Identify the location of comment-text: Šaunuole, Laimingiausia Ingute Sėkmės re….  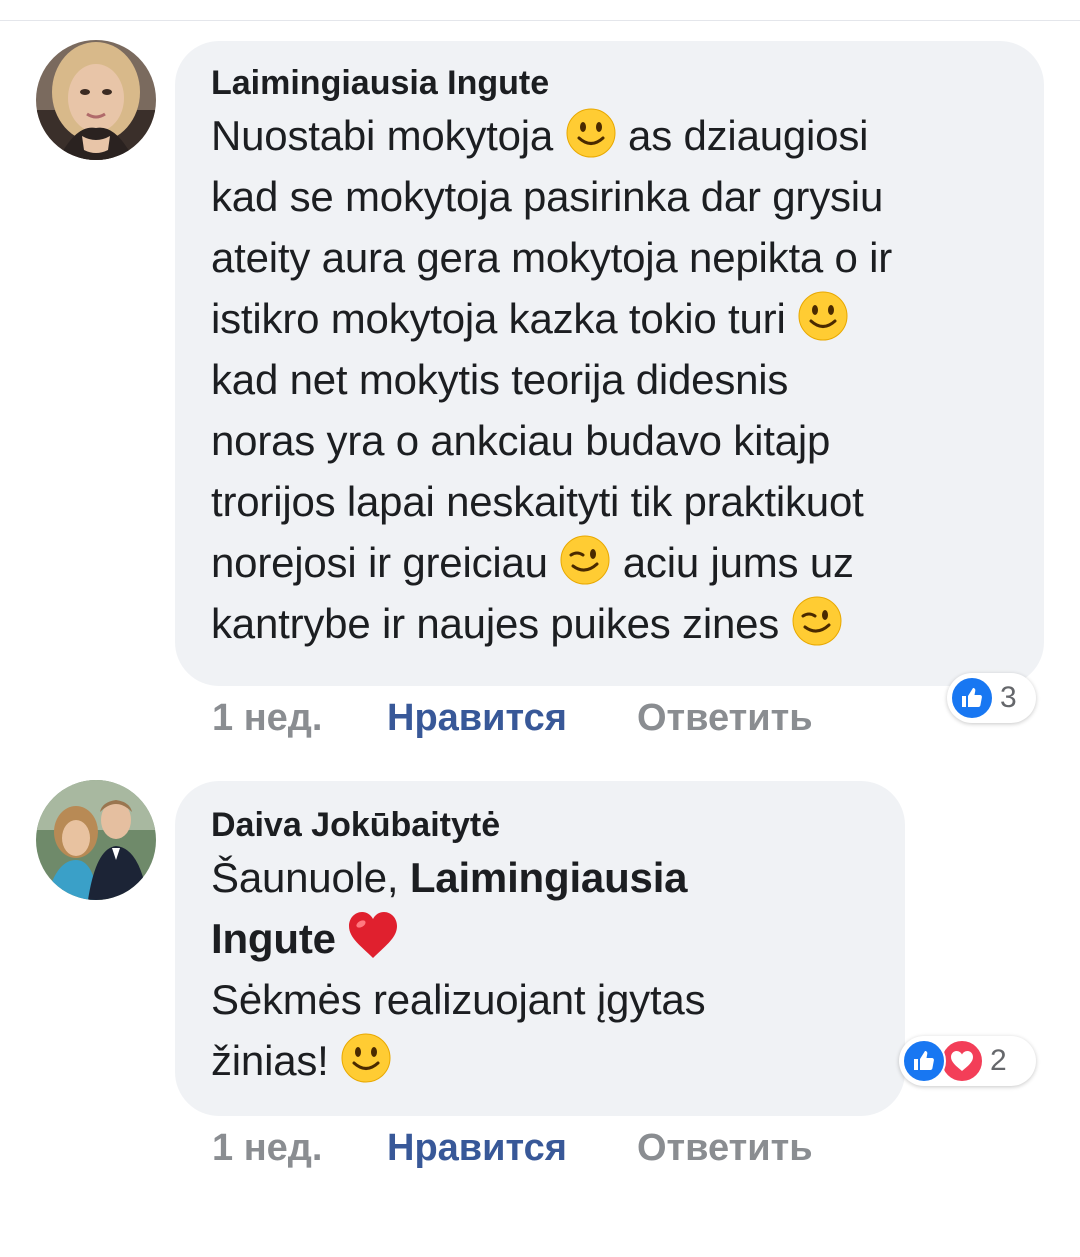
(540, 969).